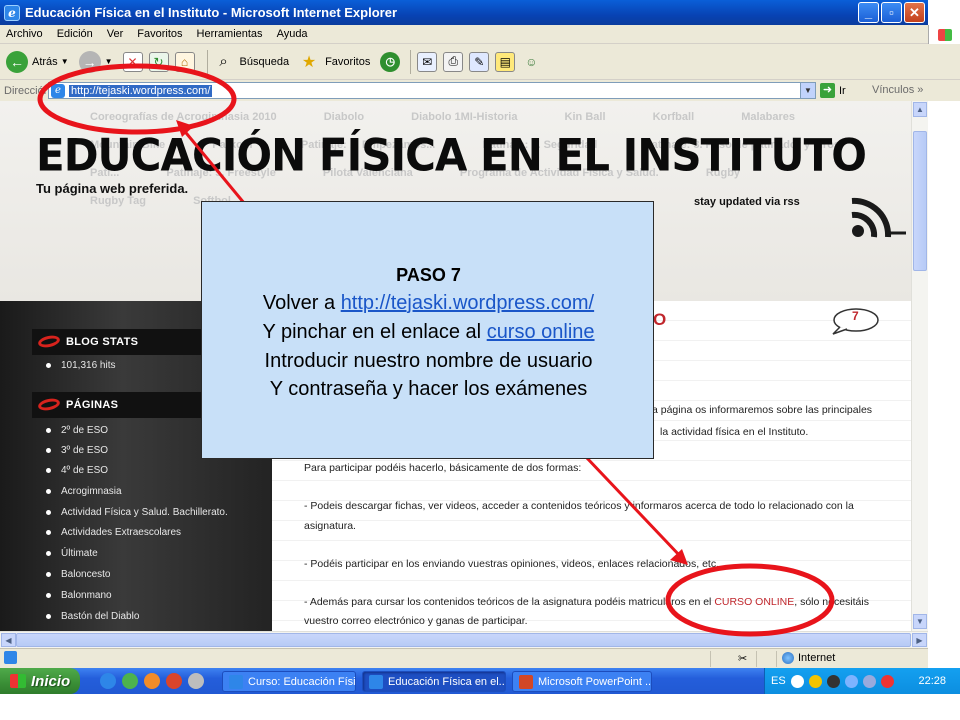 This screenshot has width=960, height=720. I want to click on back-button: ← Atrás ▼, so click(37, 61).